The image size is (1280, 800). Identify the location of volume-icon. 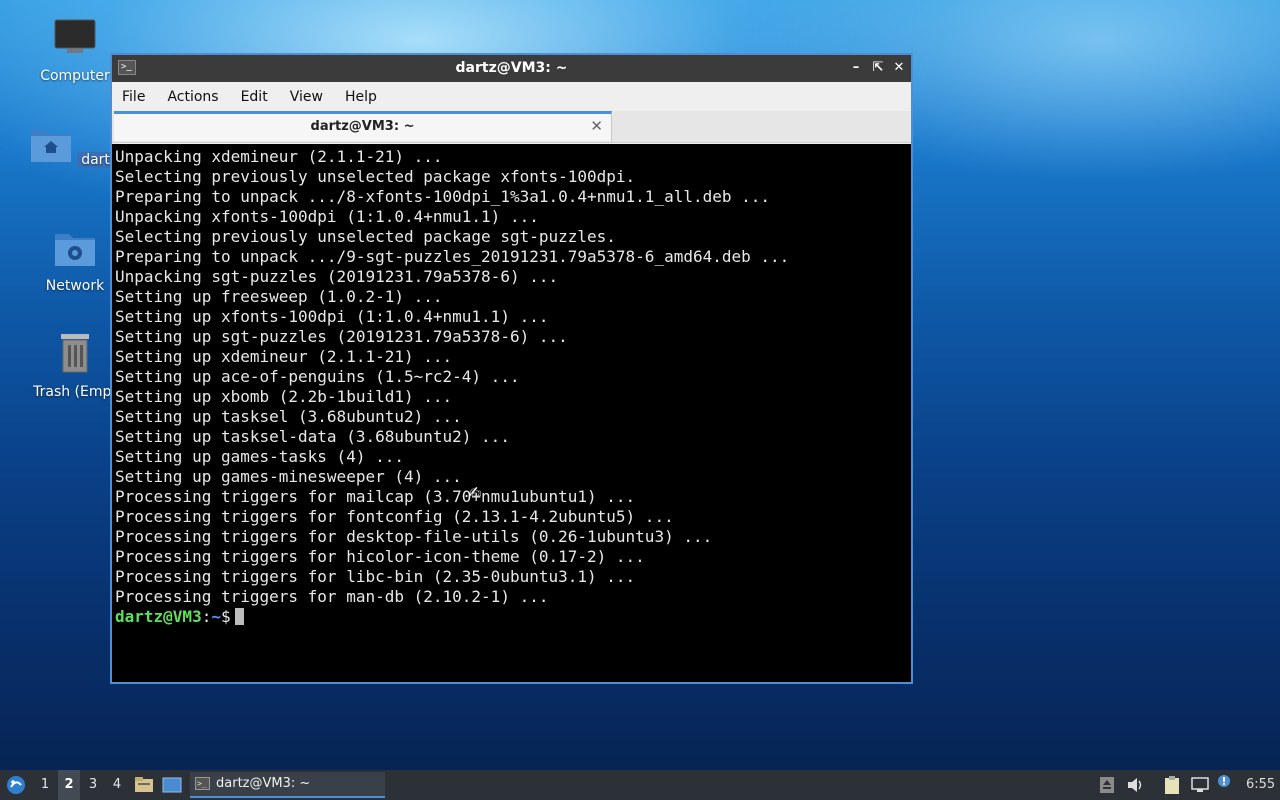
(1136, 785).